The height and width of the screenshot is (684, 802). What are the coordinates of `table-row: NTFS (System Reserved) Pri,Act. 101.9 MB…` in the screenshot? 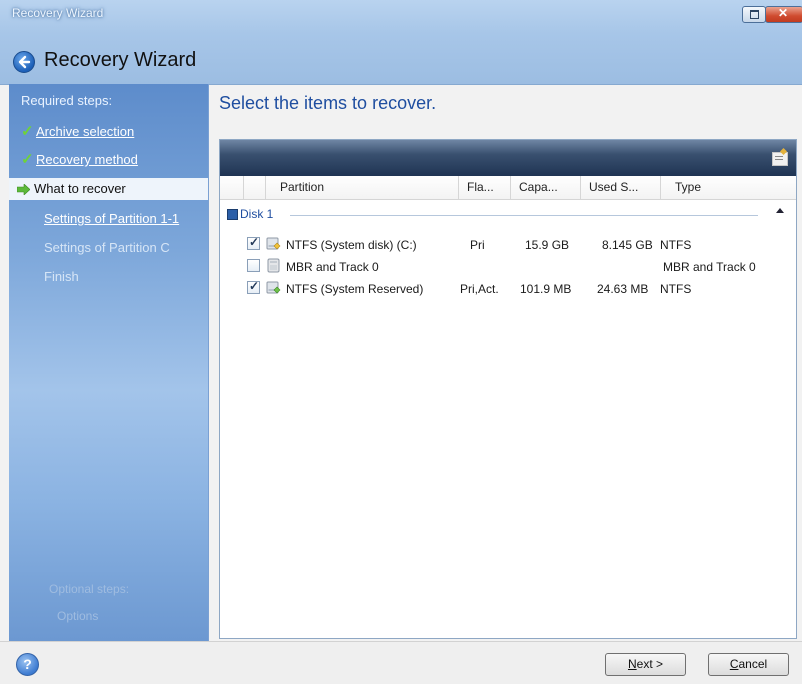 It's located at (508, 288).